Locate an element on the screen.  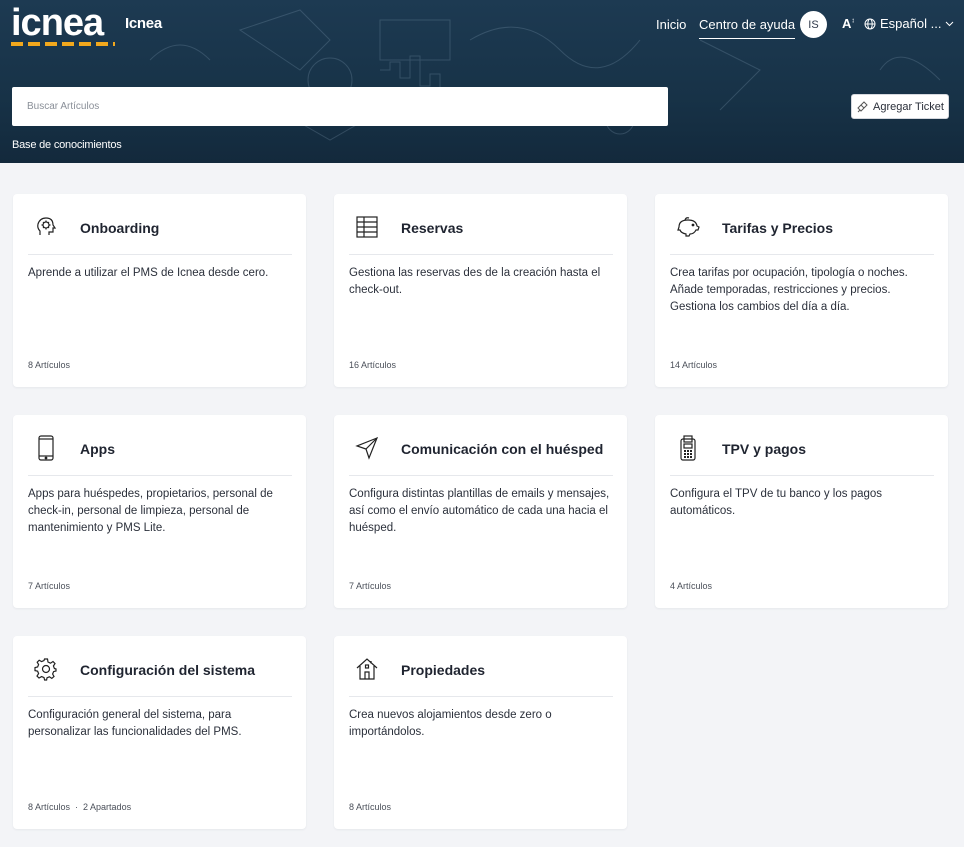
font-size-toggle: A↕ is located at coordinates (848, 23).